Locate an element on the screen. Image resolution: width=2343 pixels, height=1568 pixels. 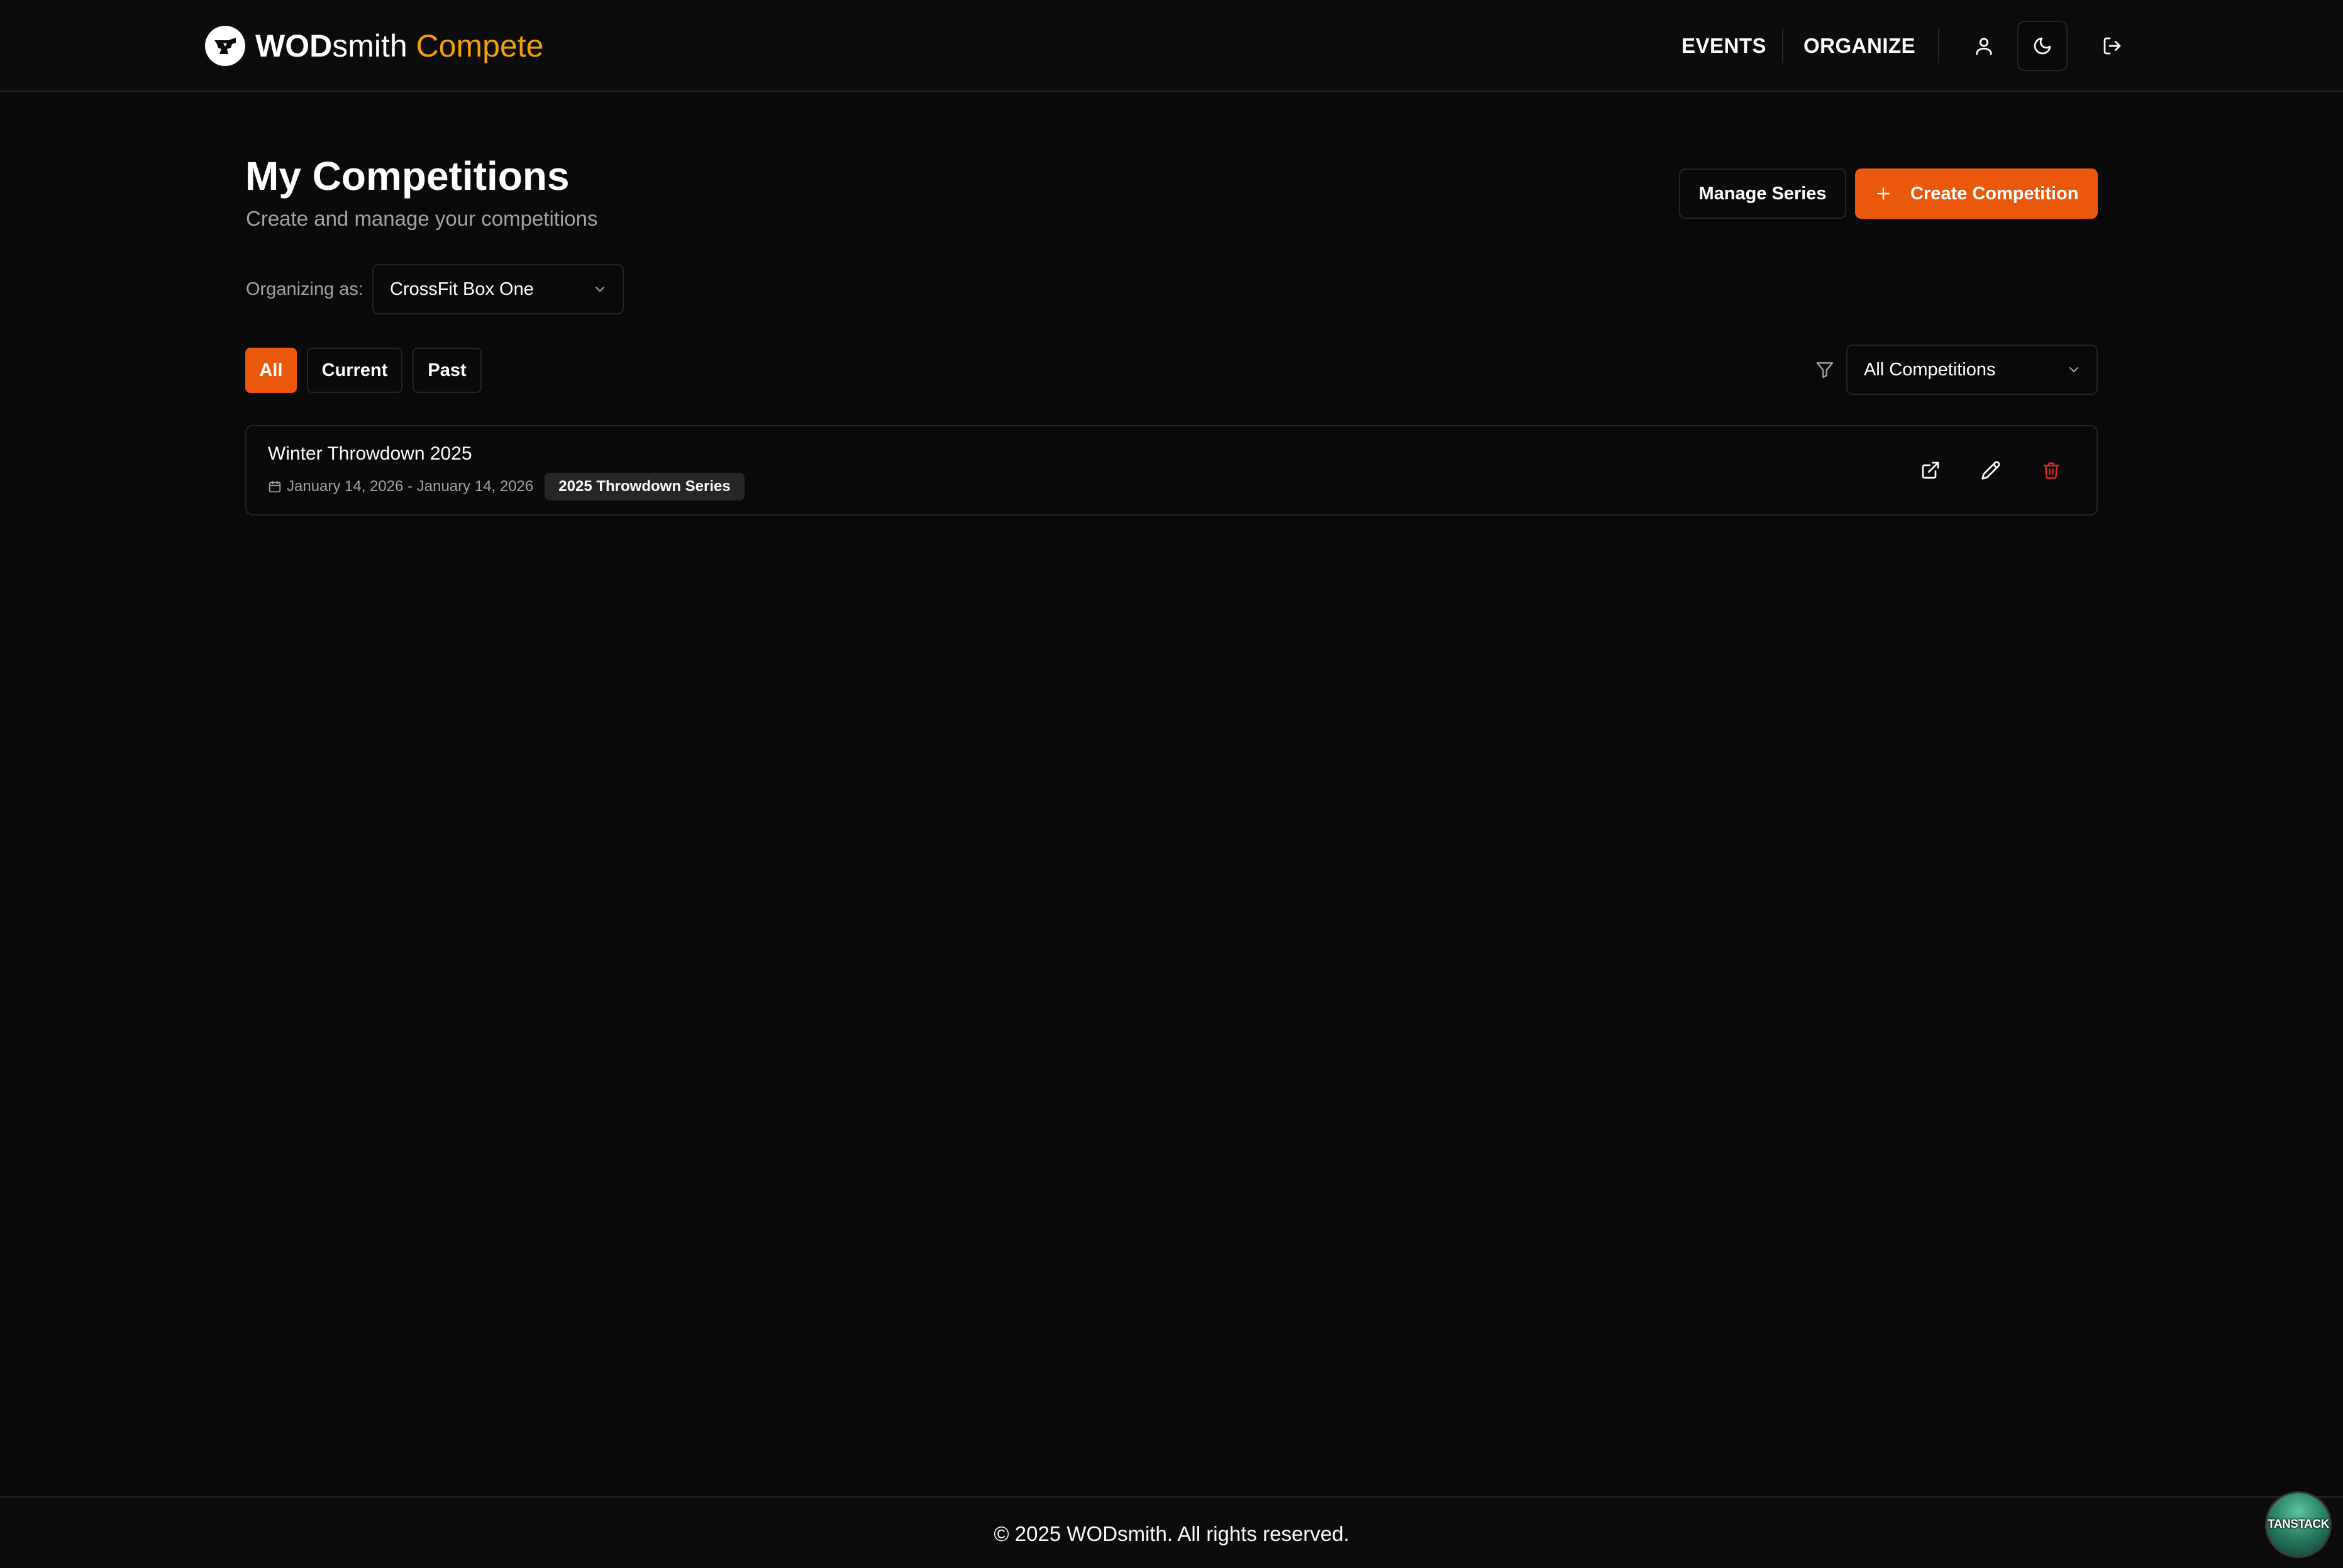
organizer-select: CrossFit Box One is located at coordinates (498, 289).